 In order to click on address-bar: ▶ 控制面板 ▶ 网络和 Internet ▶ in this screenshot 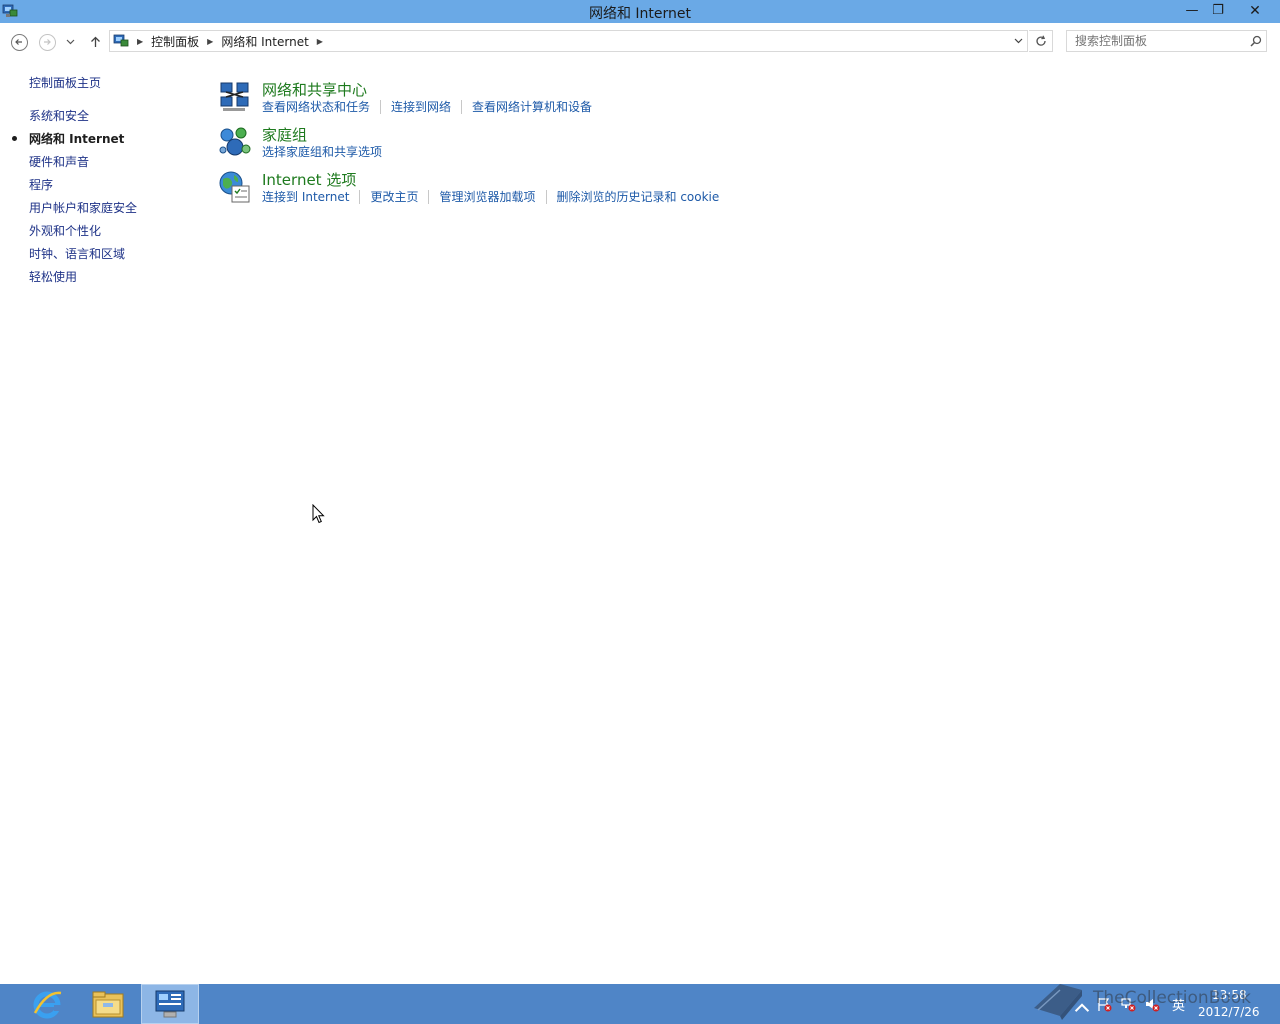, I will do `click(568, 41)`.